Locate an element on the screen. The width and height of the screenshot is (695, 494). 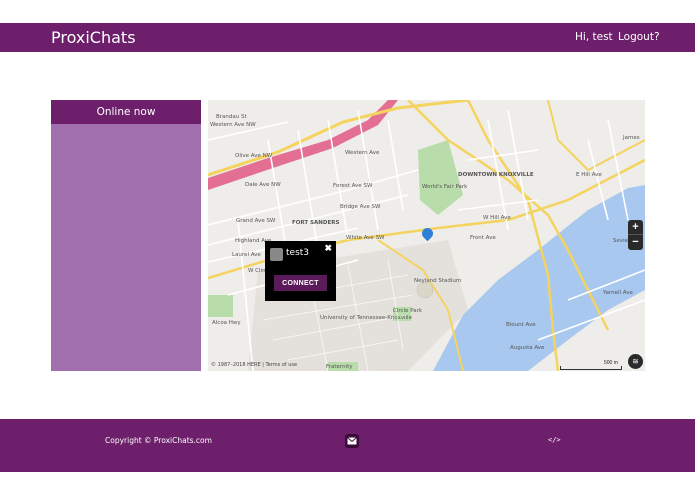
top-navbar: ProxiChats Hi, test Logout? is located at coordinates (347, 37).